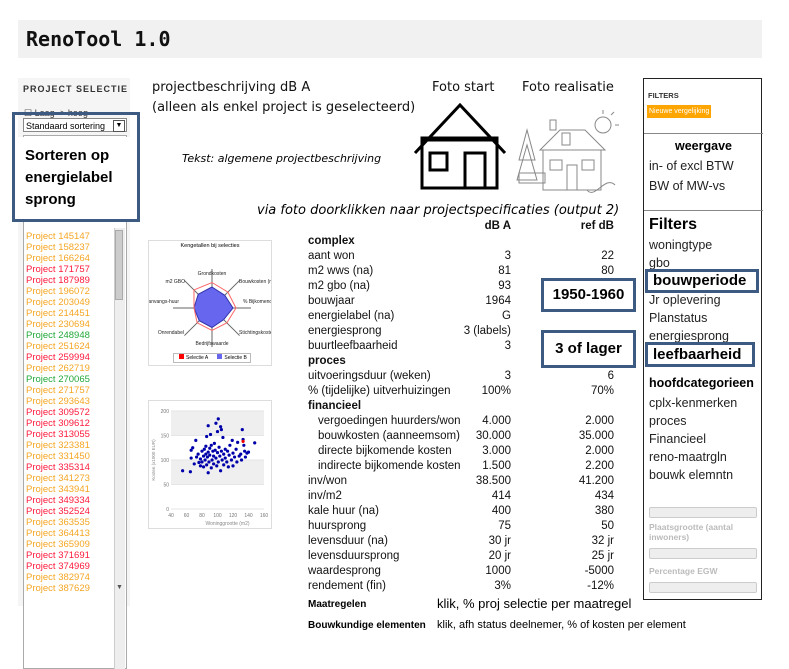 The image size is (789, 669). I want to click on cat-reno-maatrgln: reno-maatrgln, so click(688, 457).